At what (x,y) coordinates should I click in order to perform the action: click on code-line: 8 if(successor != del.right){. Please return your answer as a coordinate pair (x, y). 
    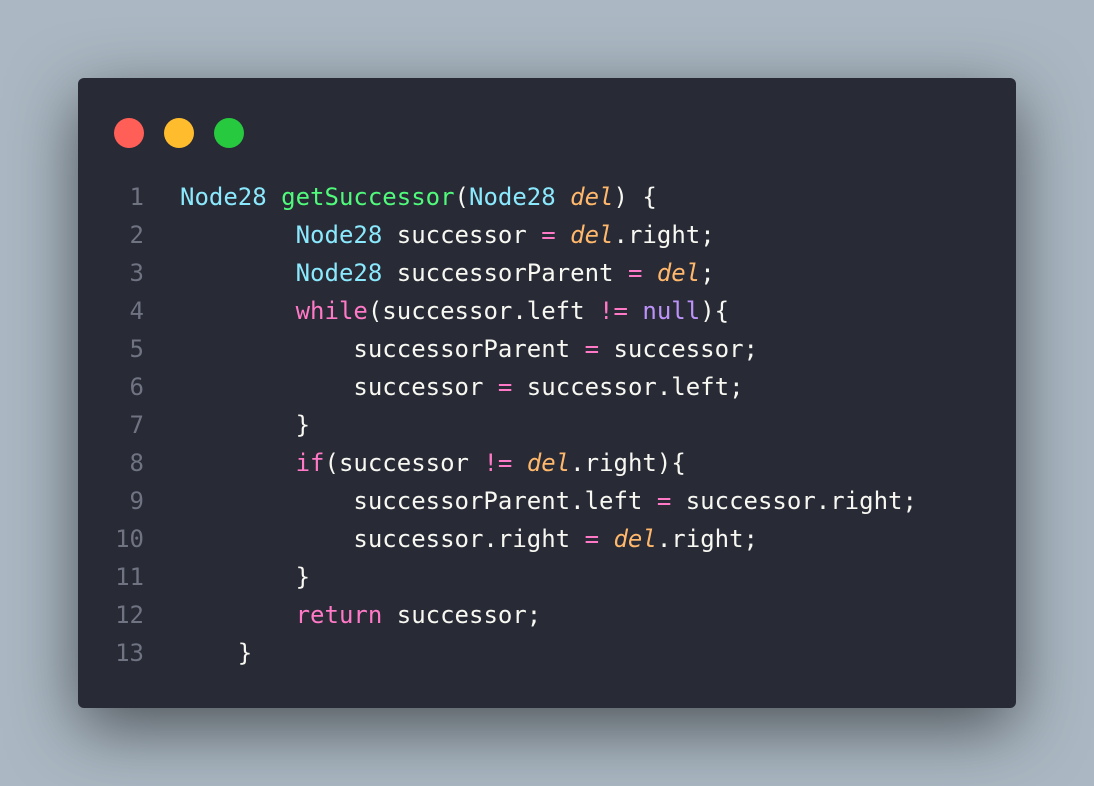
    Looking at the image, I should click on (547, 463).